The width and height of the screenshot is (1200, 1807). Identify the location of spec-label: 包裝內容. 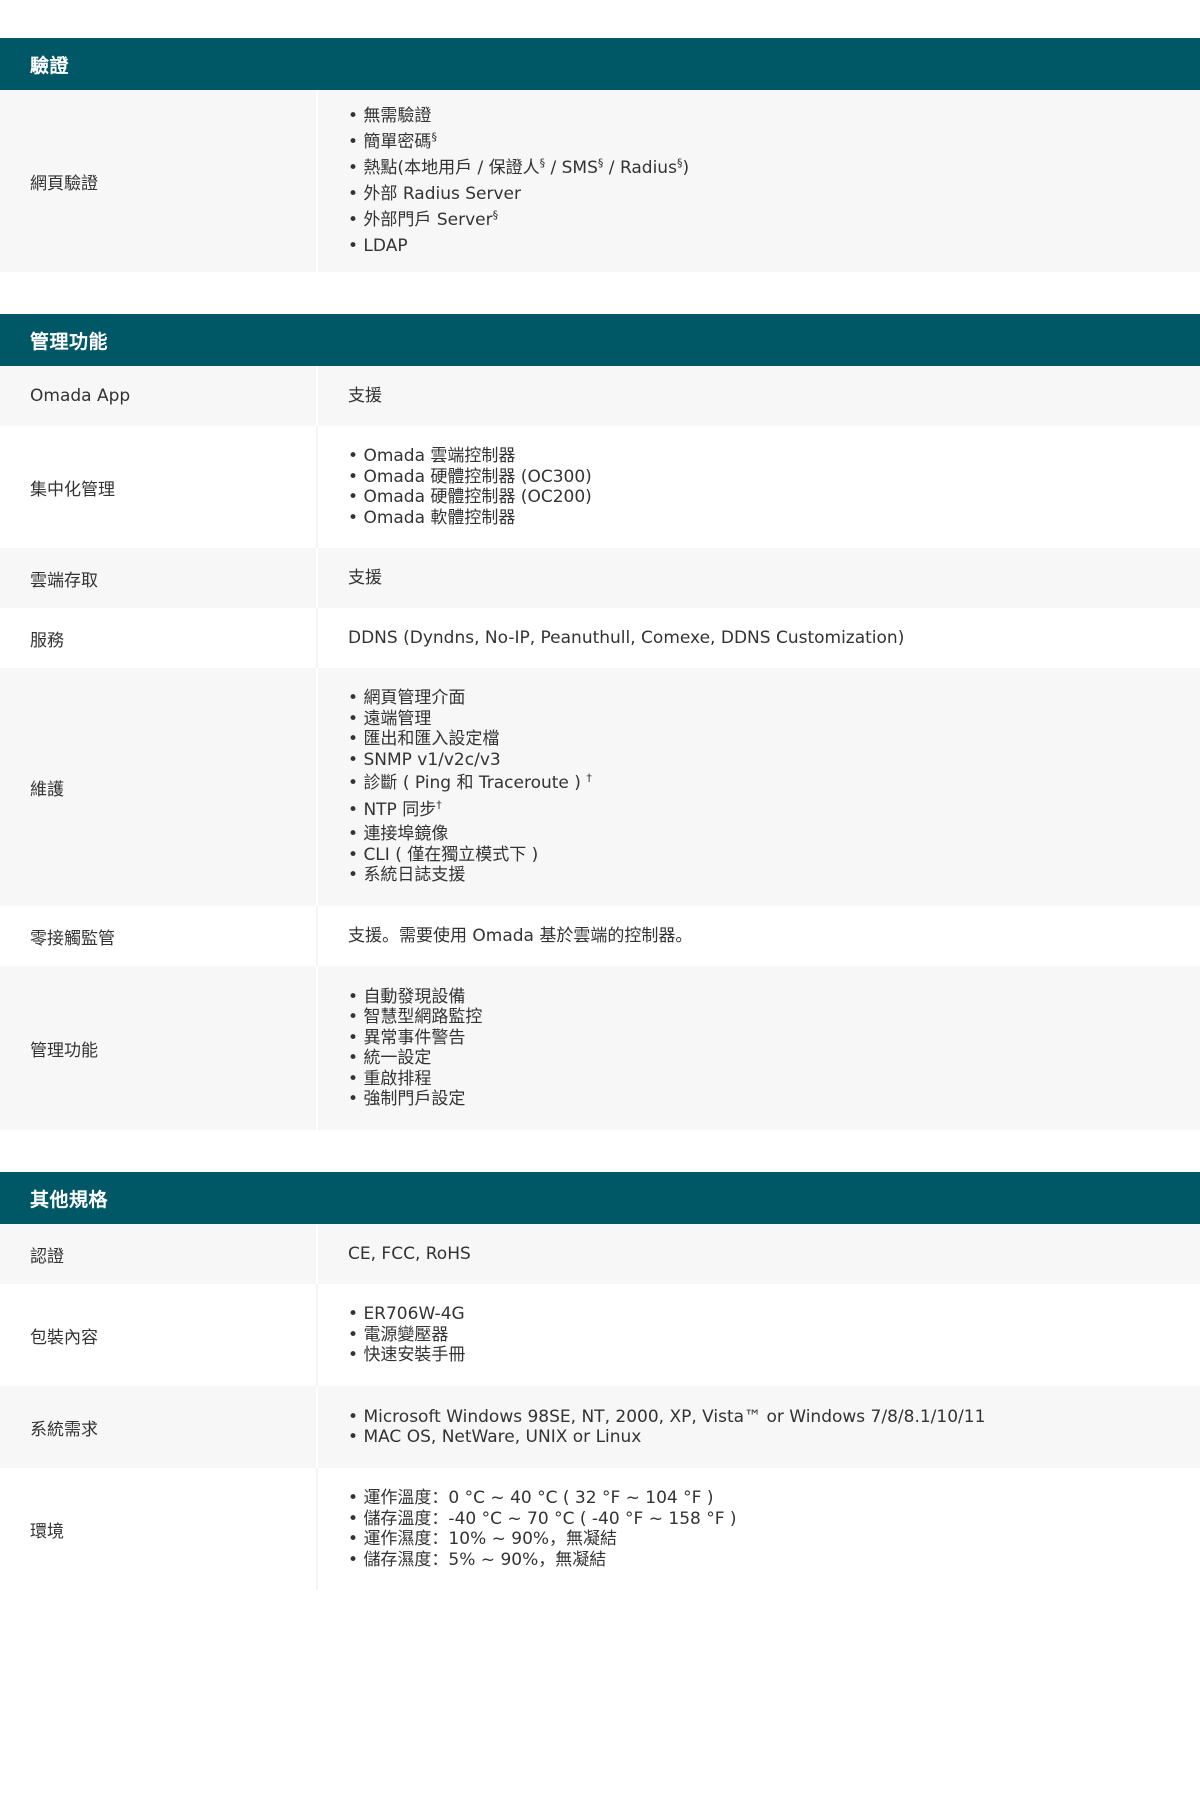
(64, 1337).